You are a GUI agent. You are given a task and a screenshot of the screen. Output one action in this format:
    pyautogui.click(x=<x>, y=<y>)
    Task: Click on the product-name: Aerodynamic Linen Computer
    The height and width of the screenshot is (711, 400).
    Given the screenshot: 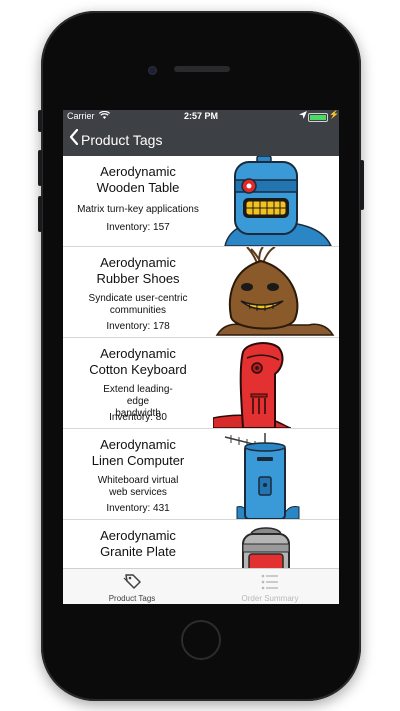 What is the action you would take?
    pyautogui.click(x=138, y=452)
    